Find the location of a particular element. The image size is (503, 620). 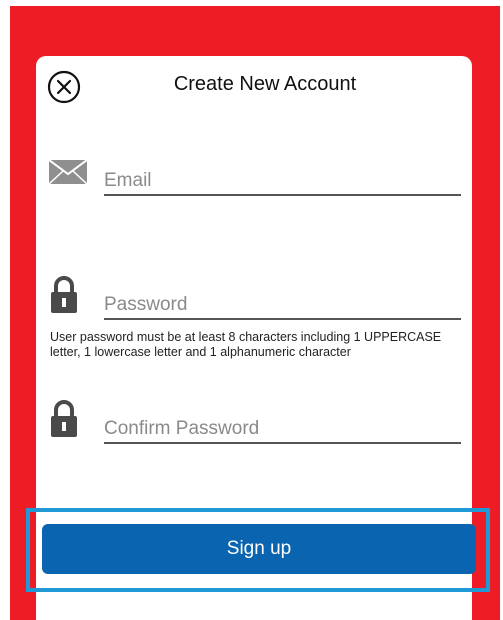

email-field is located at coordinates (282, 181).